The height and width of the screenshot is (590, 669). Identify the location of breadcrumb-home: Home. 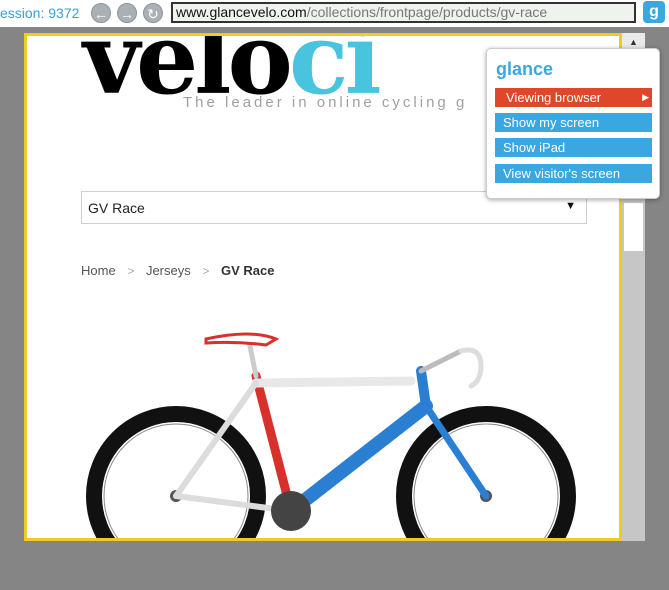
(98, 270).